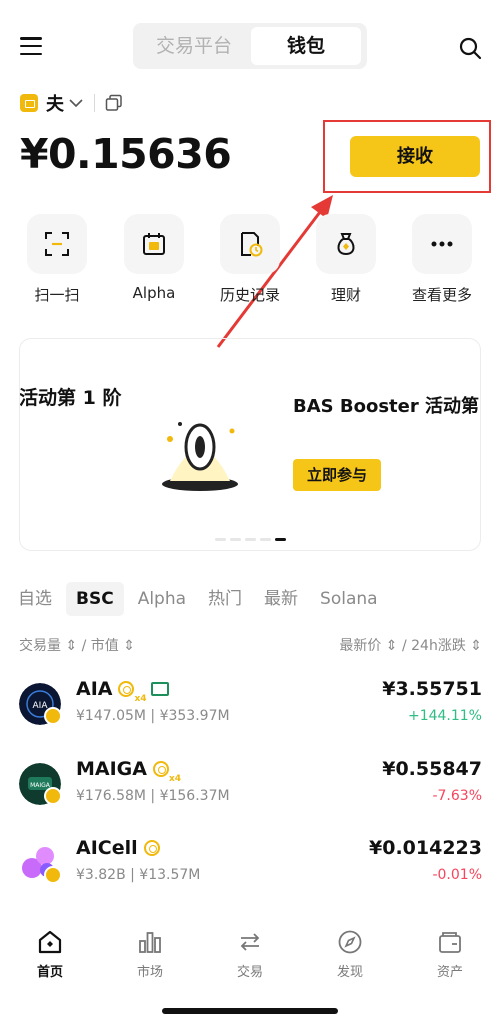 This screenshot has width=500, height=1024. What do you see at coordinates (442, 244) in the screenshot?
I see `more-icon` at bounding box center [442, 244].